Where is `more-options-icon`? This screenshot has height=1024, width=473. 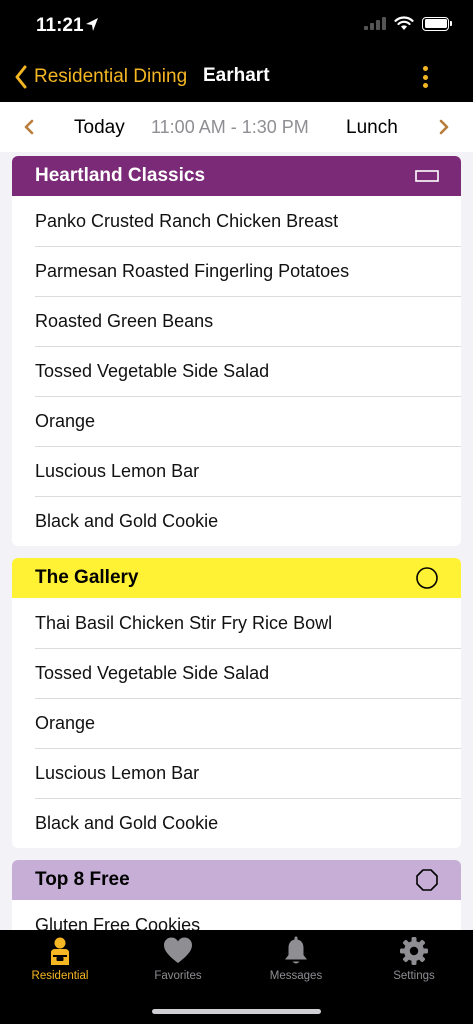
more-options-icon is located at coordinates (426, 77).